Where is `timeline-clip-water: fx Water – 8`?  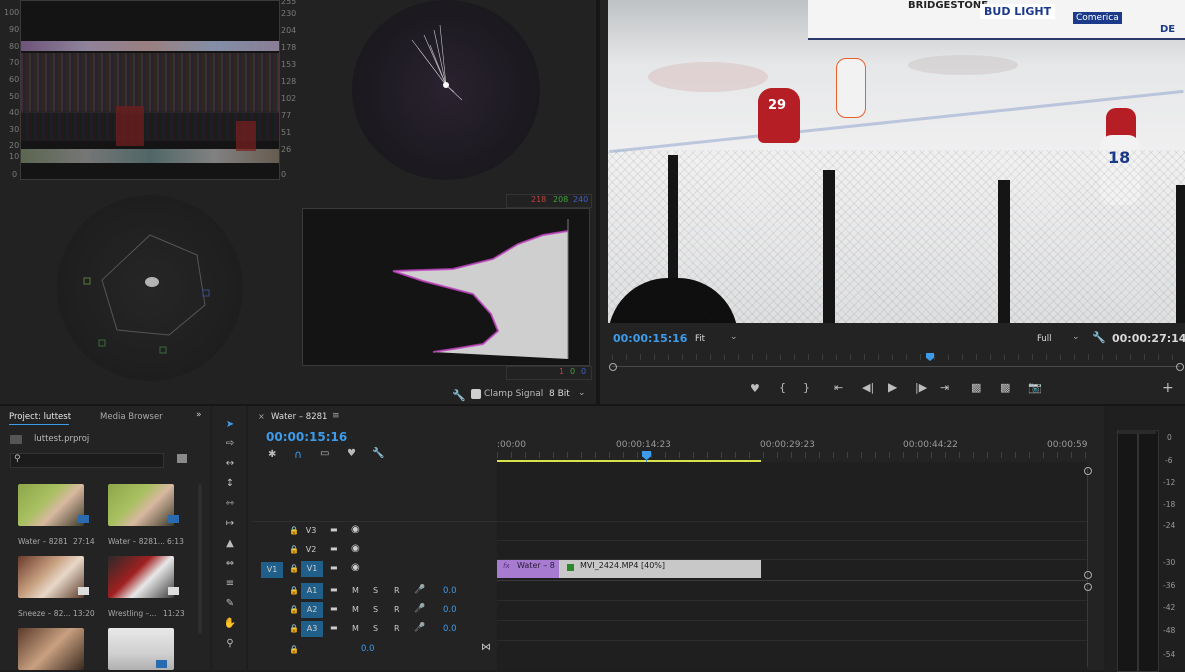 timeline-clip-water: fx Water – 8 is located at coordinates (528, 569).